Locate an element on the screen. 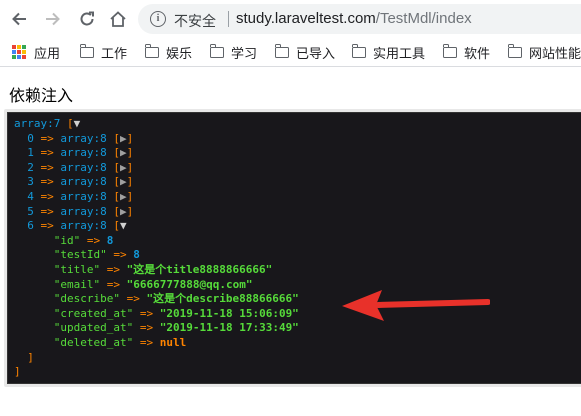 The width and height of the screenshot is (581, 416). dump-item-line: 3 => array:8 [▶] is located at coordinates (297, 182).